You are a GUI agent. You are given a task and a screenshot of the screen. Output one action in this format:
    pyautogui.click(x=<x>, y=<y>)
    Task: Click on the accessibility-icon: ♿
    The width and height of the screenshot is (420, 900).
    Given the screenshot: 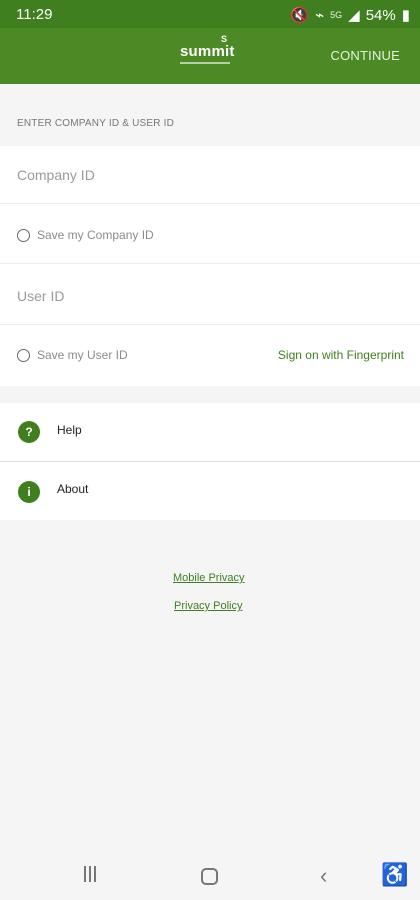 What is the action you would take?
    pyautogui.click(x=394, y=875)
    